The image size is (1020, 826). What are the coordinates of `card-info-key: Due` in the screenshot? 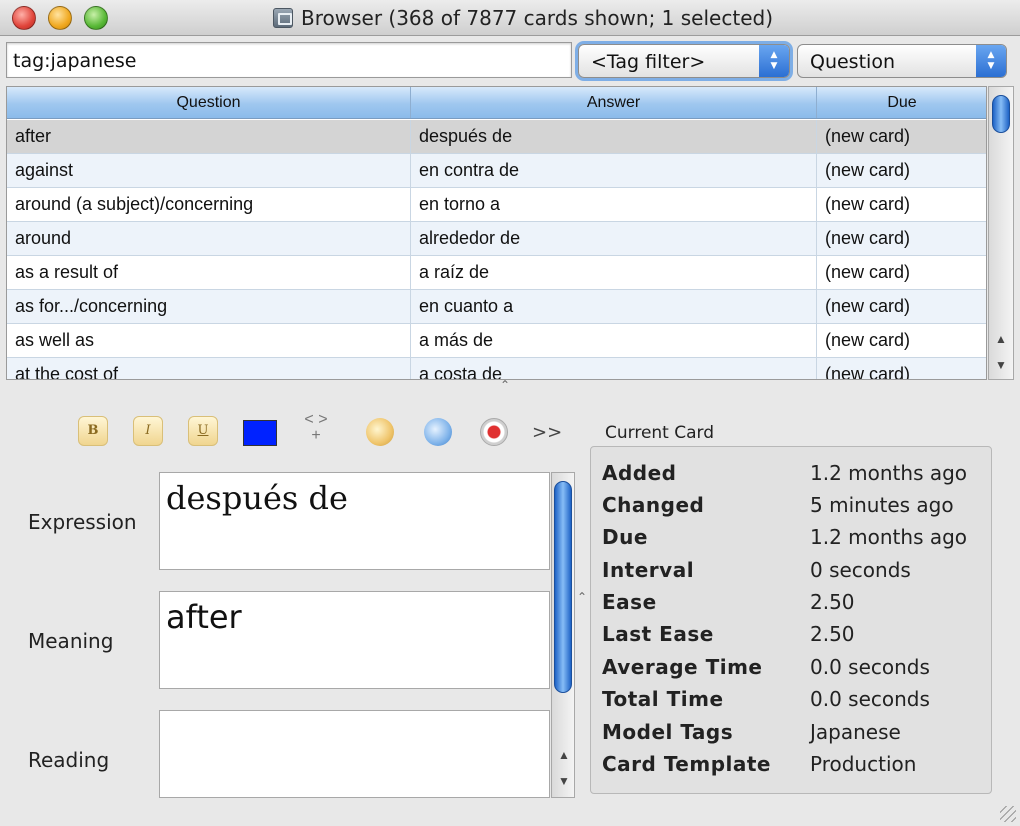 It's located at (625, 537).